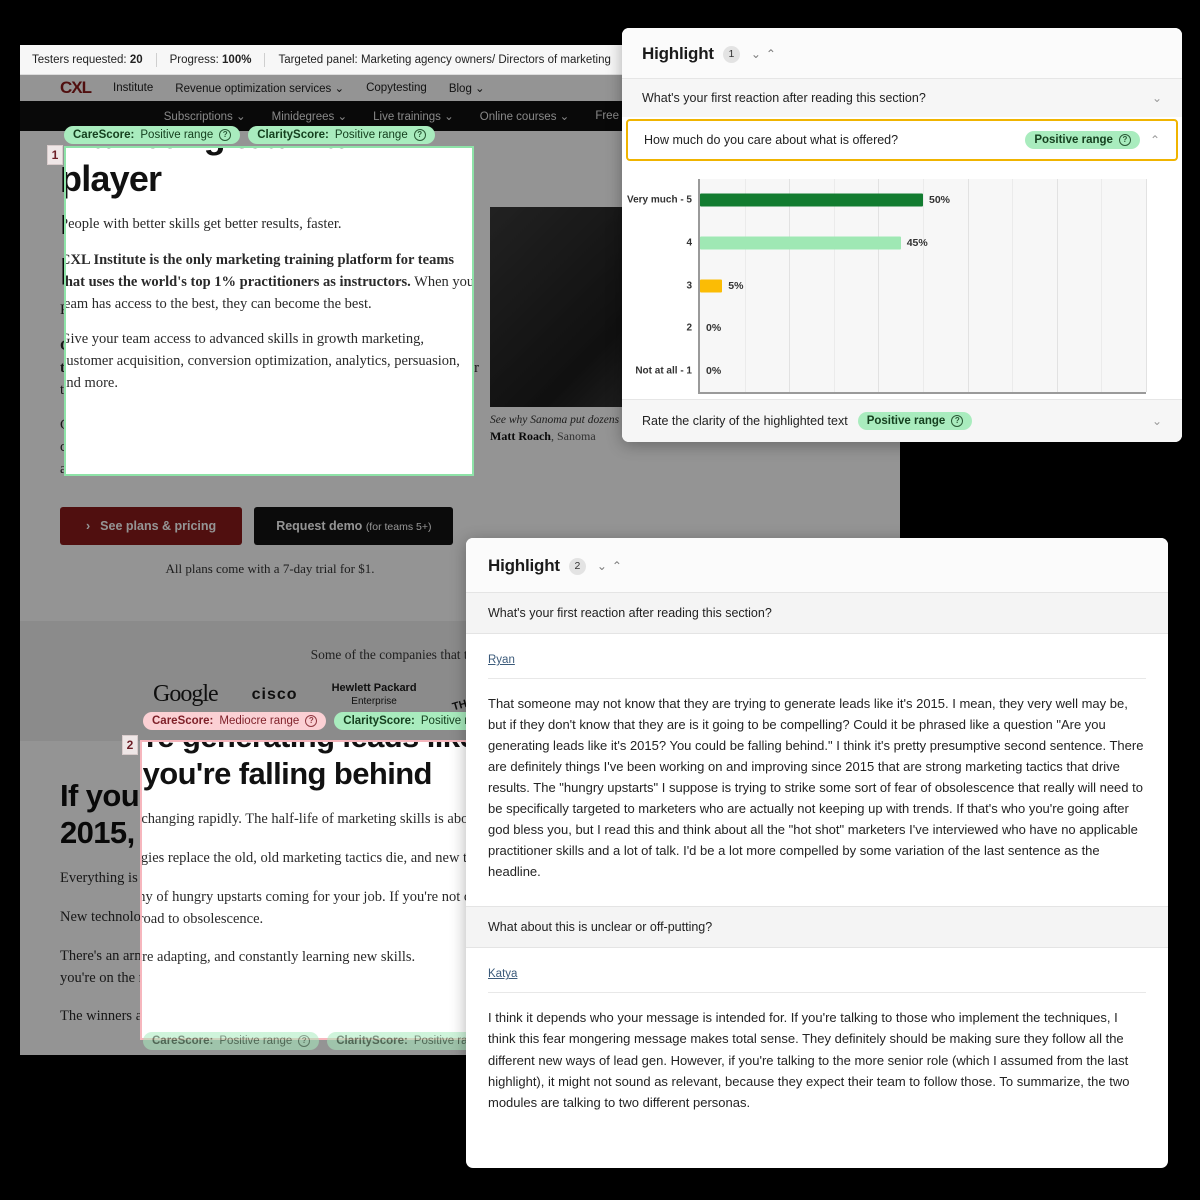 This screenshot has width=1200, height=1200. Describe the element at coordinates (235, 721) in the screenshot. I see `highlight-2-carescore-pill: CareScore: Mediocre range ?` at that location.